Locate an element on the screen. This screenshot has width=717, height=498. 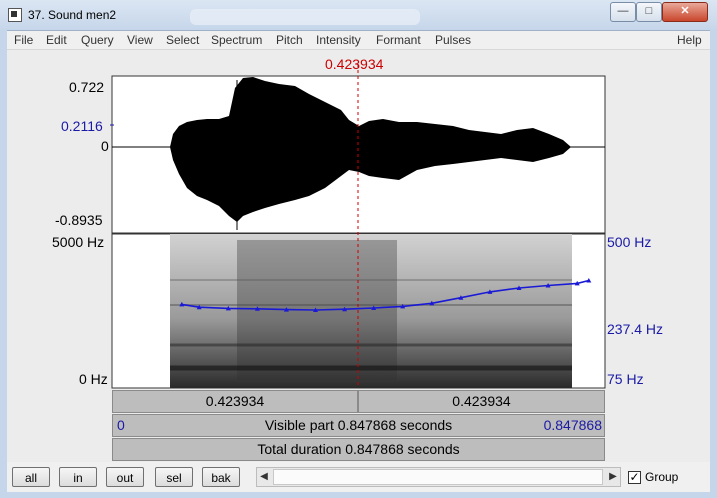
menu-pulses: Pulses is located at coordinates (453, 40).